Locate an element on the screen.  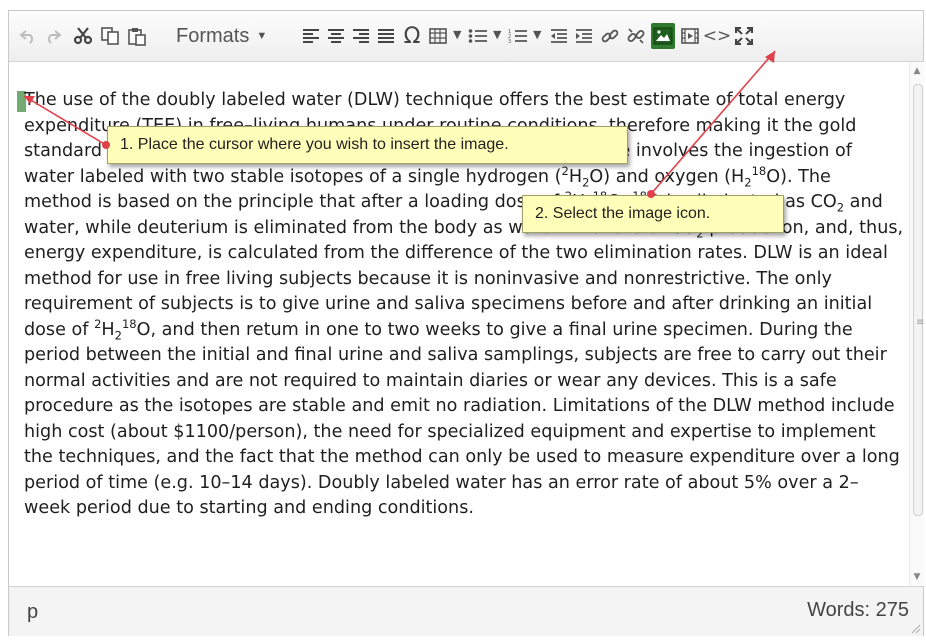
image-icon is located at coordinates (663, 36).